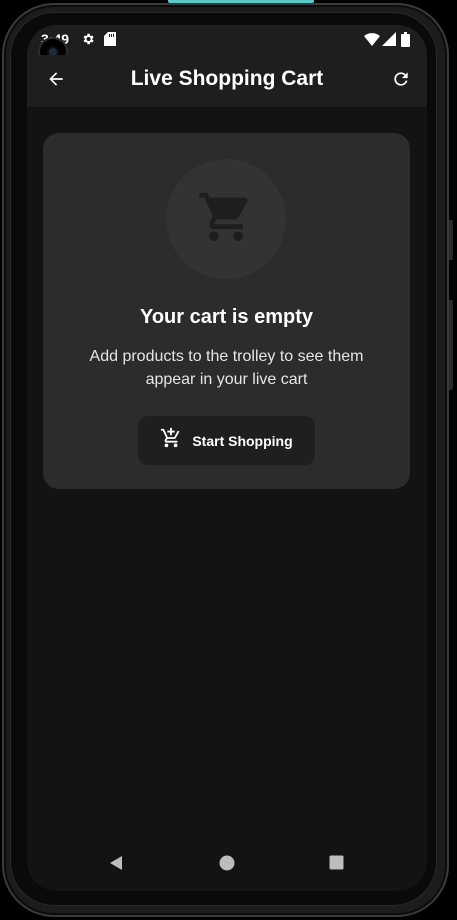 The height and width of the screenshot is (920, 457). Describe the element at coordinates (171, 440) in the screenshot. I see `add-to-cart-icon` at that location.